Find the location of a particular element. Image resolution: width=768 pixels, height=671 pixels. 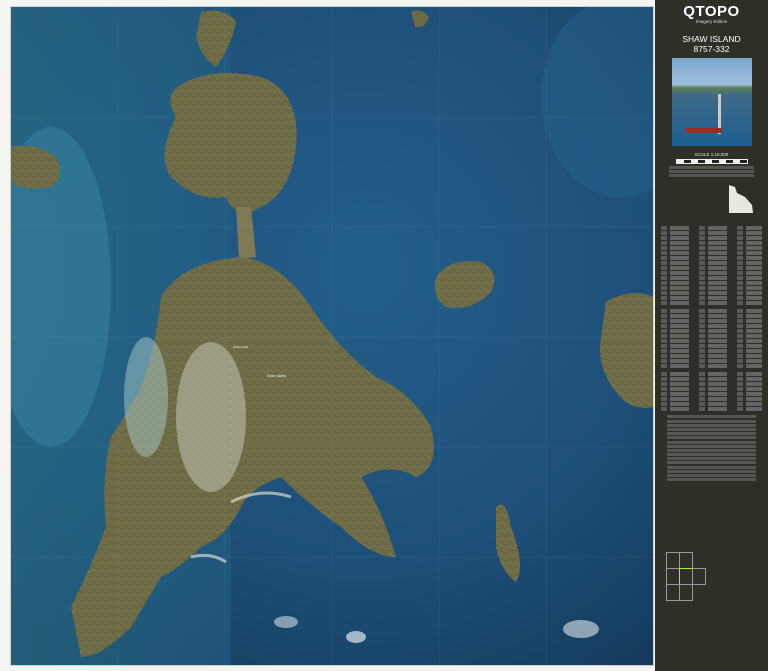

map-title: SHAW ISLAND 8757-332 is located at coordinates (711, 44).